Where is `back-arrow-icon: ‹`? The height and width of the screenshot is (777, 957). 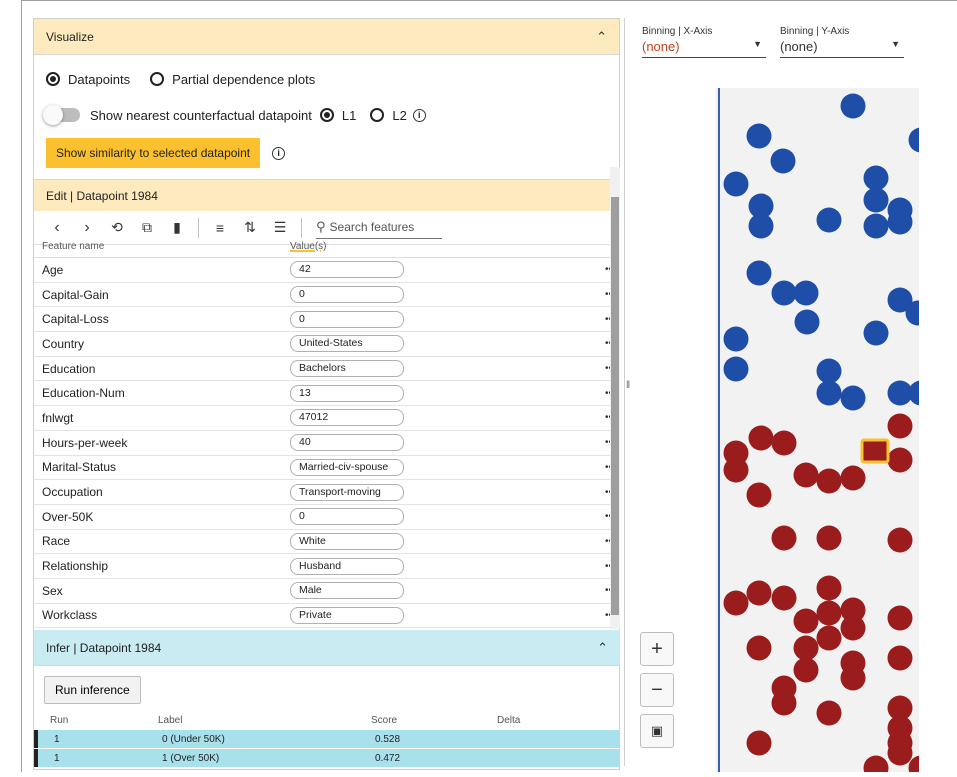
back-arrow-icon: ‹ is located at coordinates (57, 228).